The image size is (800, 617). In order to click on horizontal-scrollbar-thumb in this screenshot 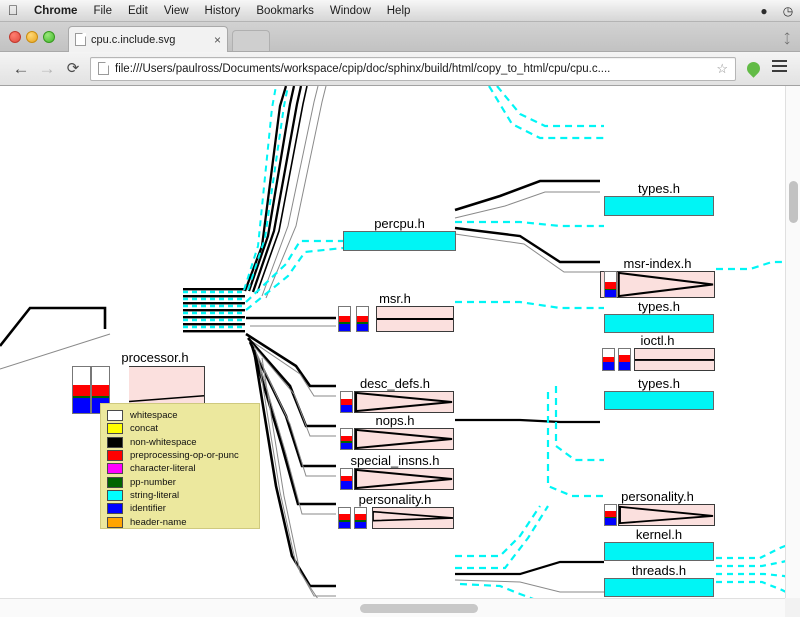, I will do `click(419, 608)`.